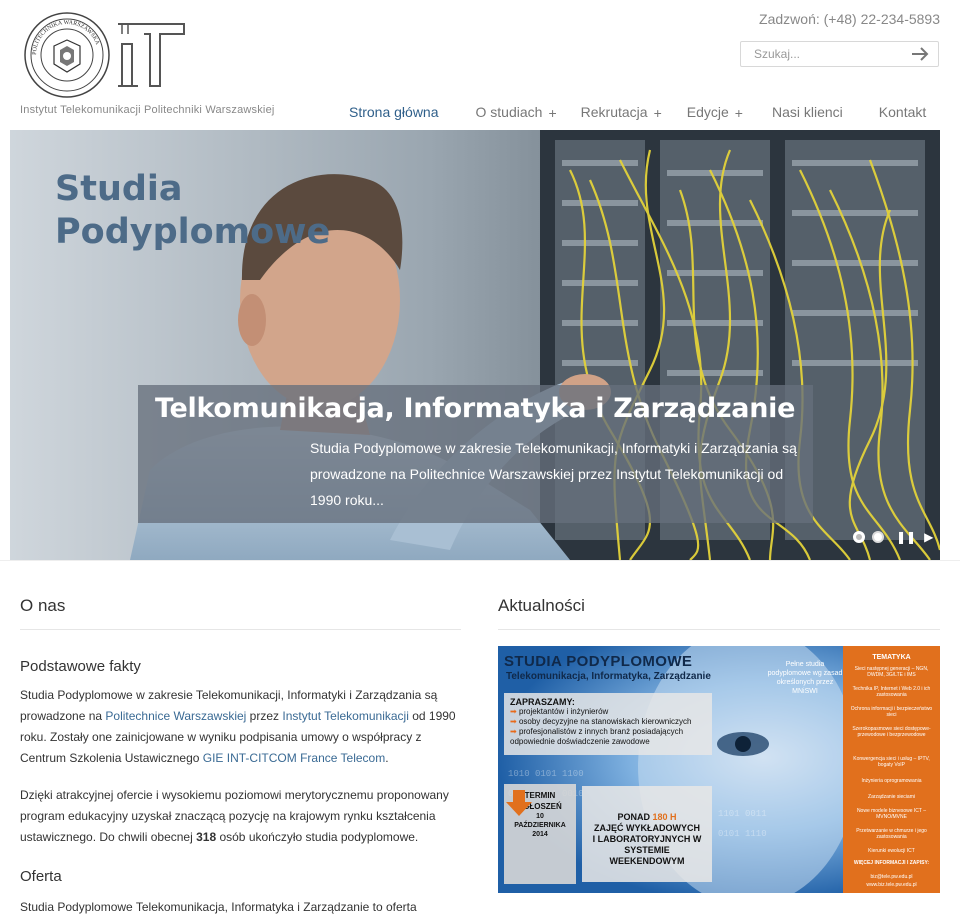 This screenshot has height=922, width=960. What do you see at coordinates (891, 851) in the screenshot?
I see `topic-item: Kierunki ewolucji ICT` at bounding box center [891, 851].